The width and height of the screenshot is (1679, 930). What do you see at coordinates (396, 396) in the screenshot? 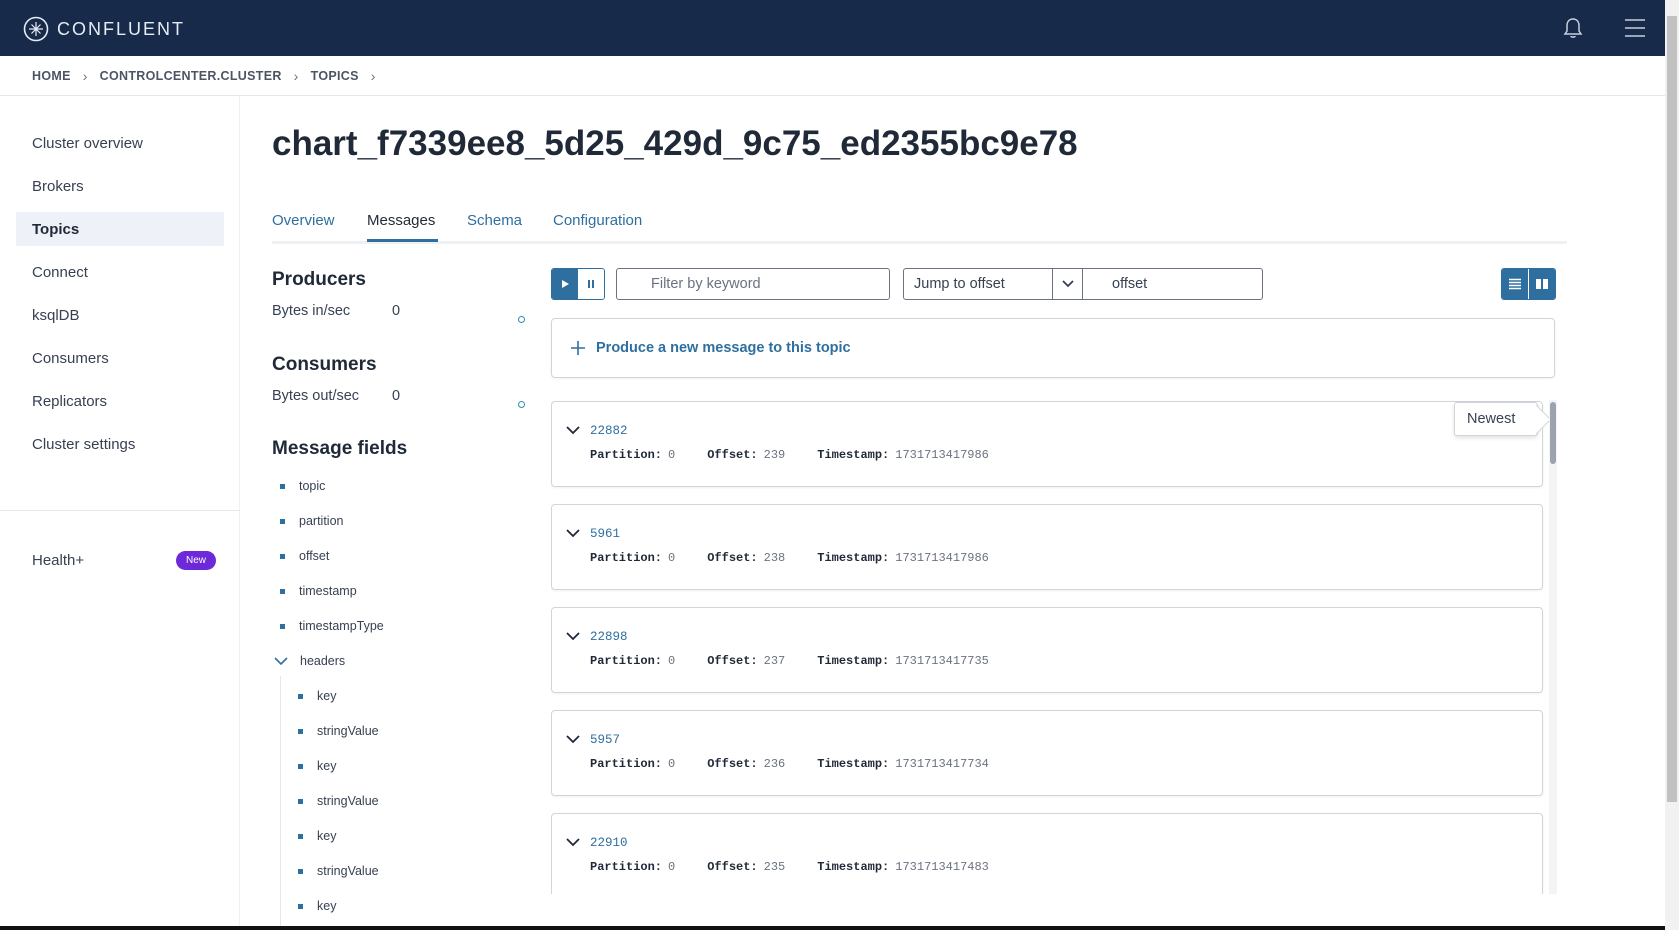
I see `bytes-out-value: 0` at bounding box center [396, 396].